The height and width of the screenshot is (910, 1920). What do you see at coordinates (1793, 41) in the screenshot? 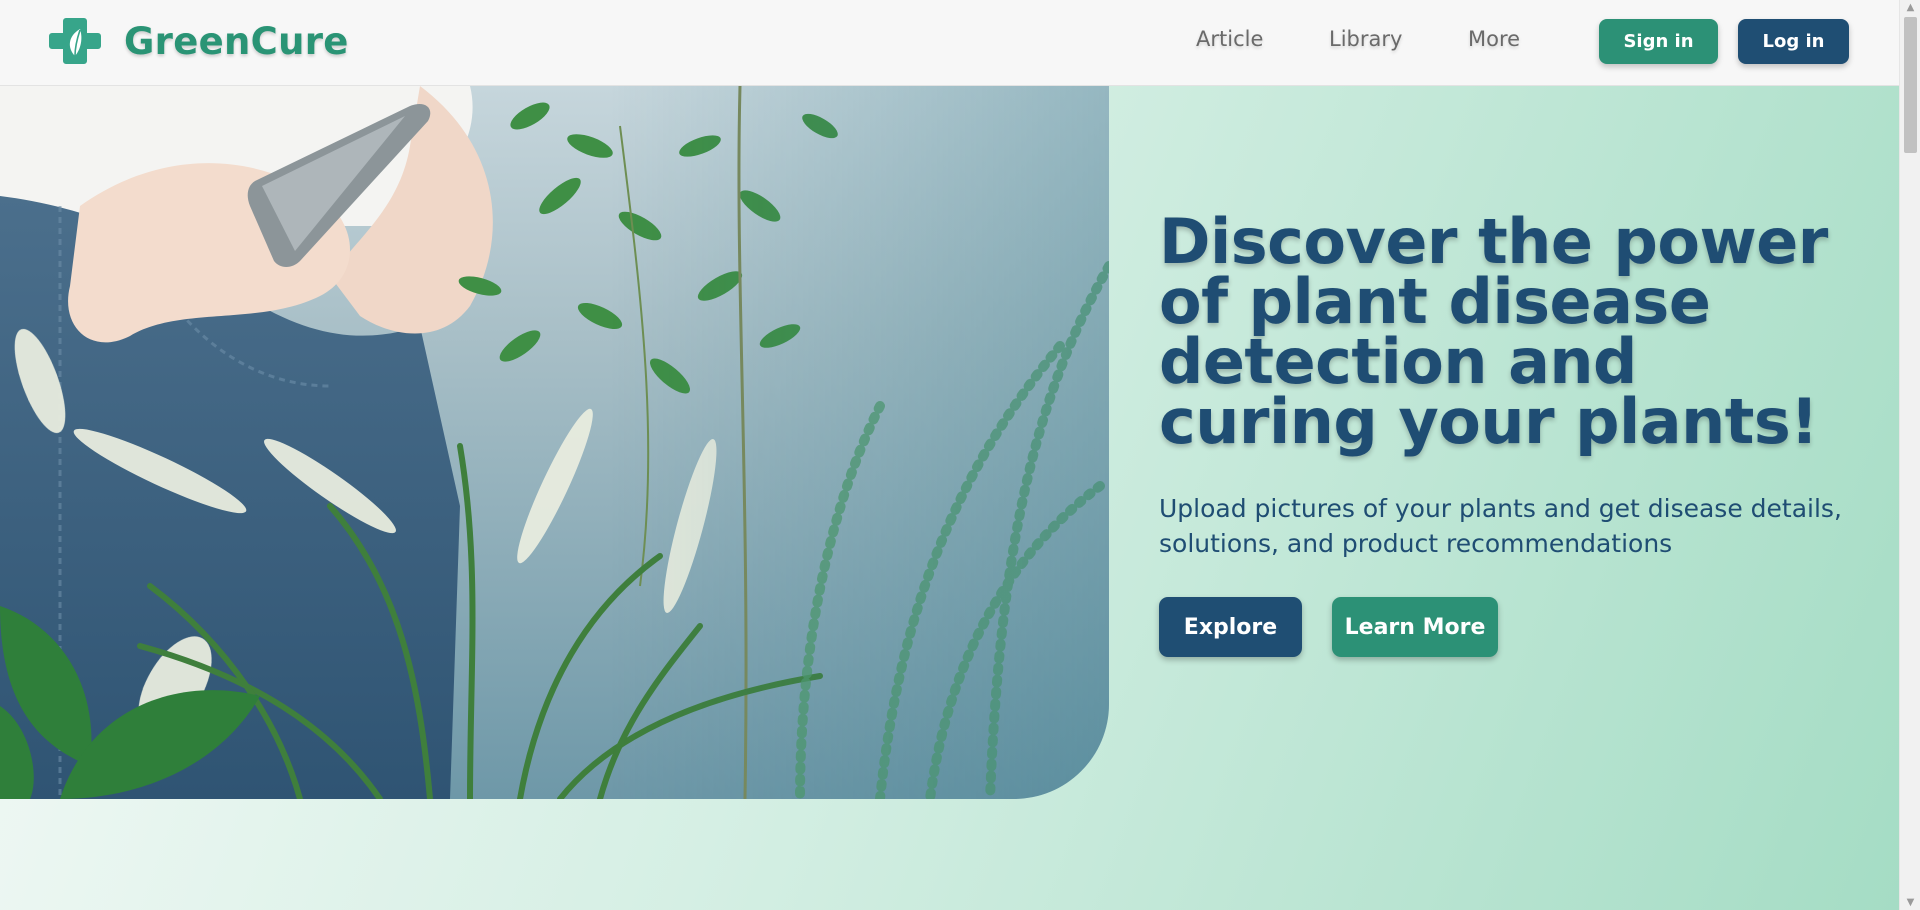
I see `log-in-button: Log in` at bounding box center [1793, 41].